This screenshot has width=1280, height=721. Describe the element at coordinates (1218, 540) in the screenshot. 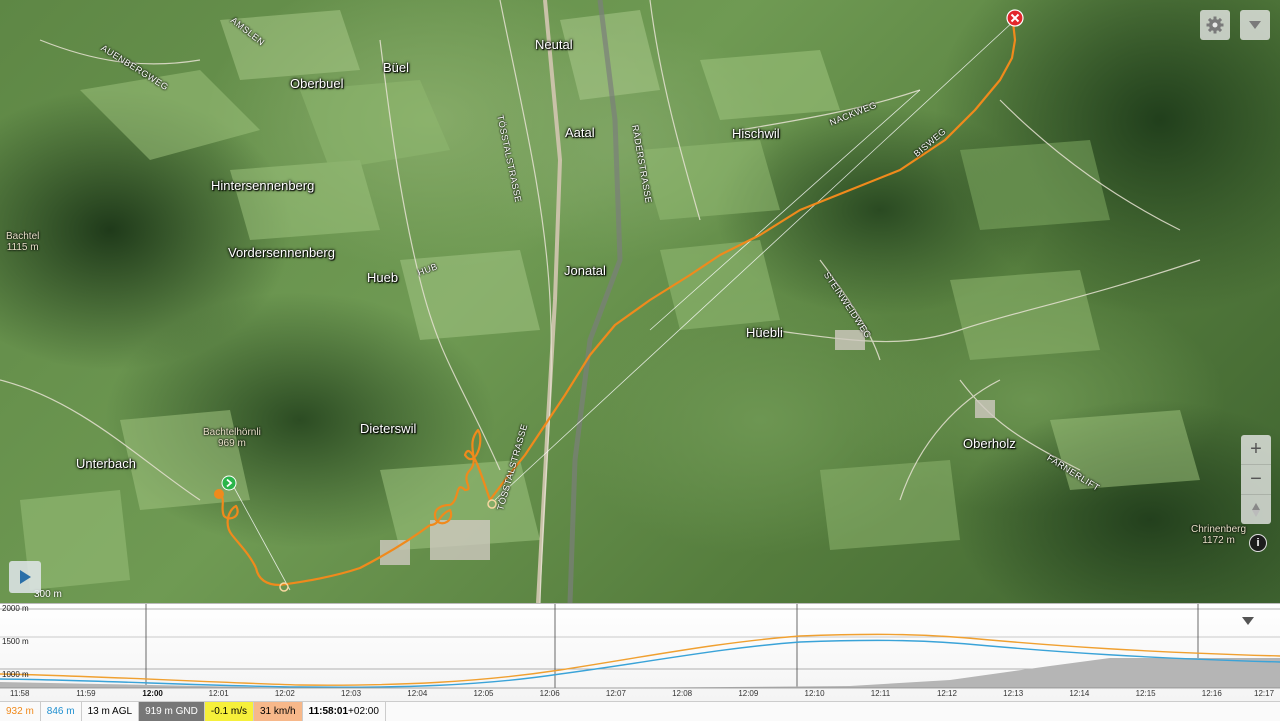

I see `peak-elevation: 1172 m` at that location.